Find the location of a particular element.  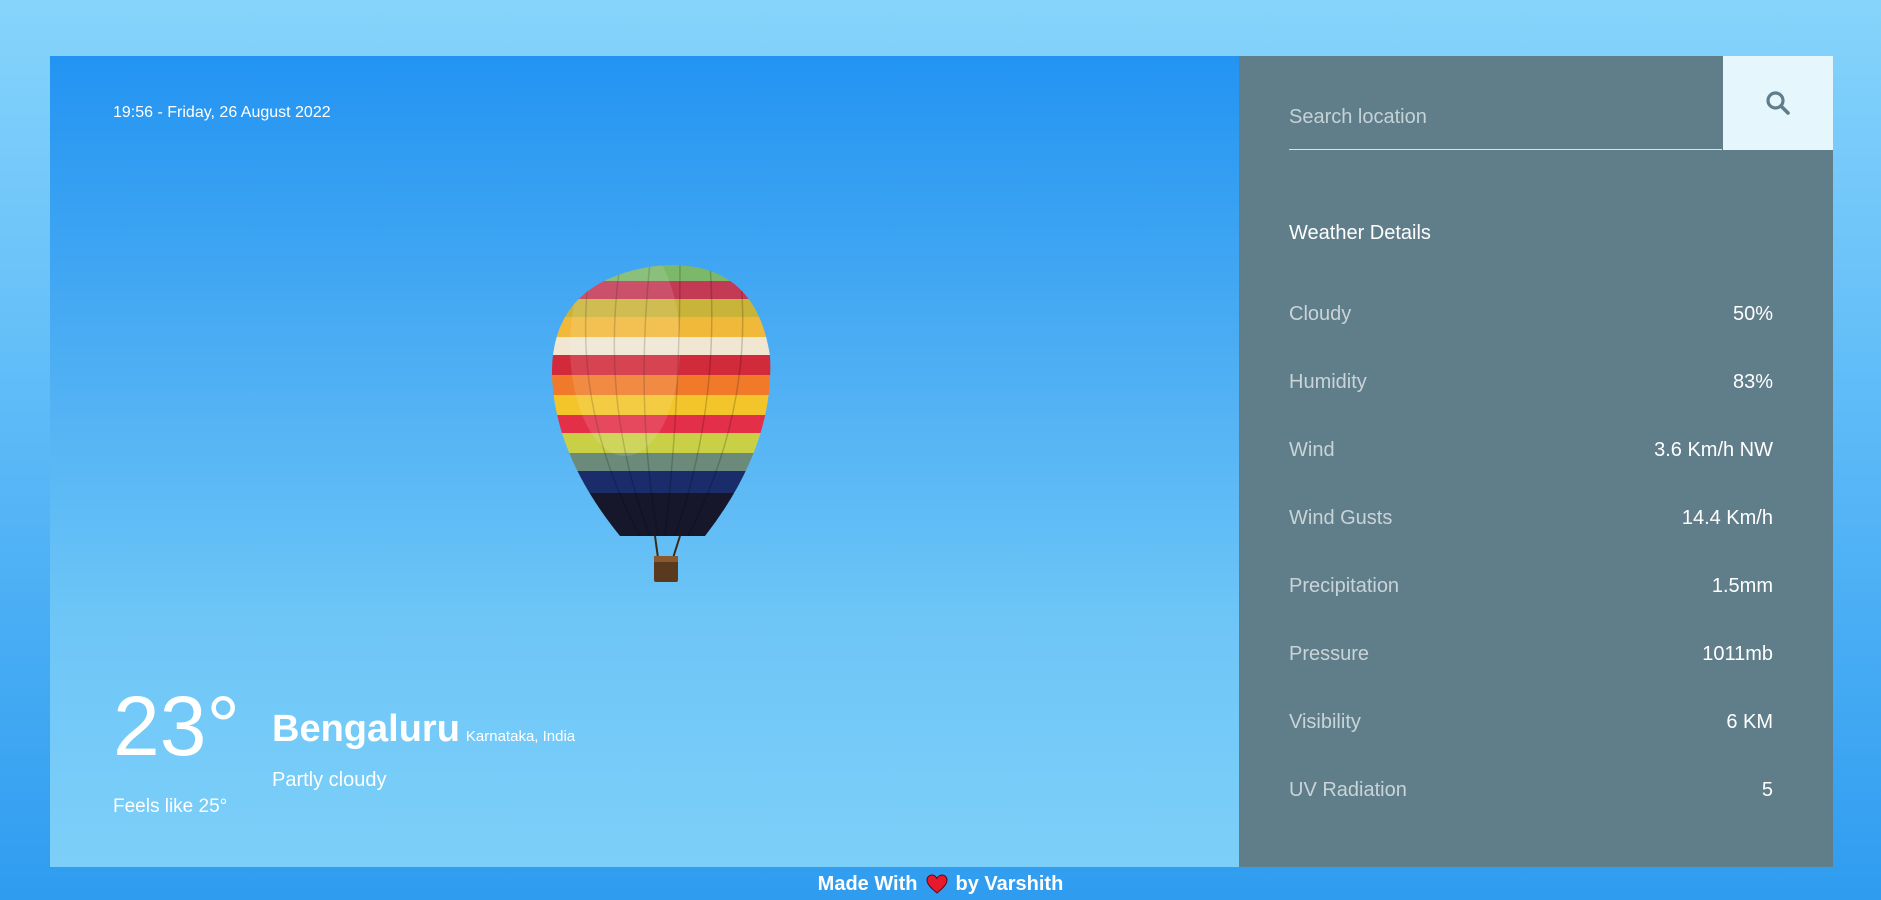

search-input is located at coordinates (1505, 118).